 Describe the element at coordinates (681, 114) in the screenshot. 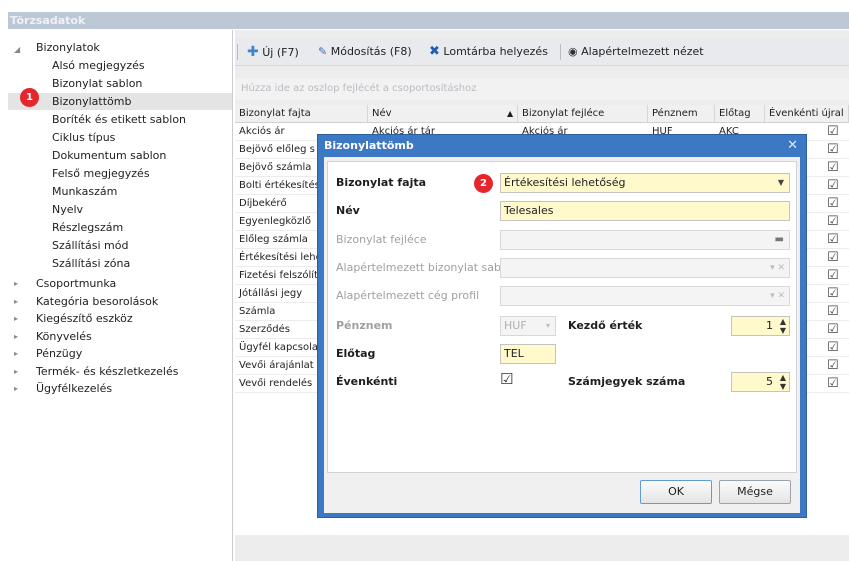

I see `column-header: Pénznem` at that location.